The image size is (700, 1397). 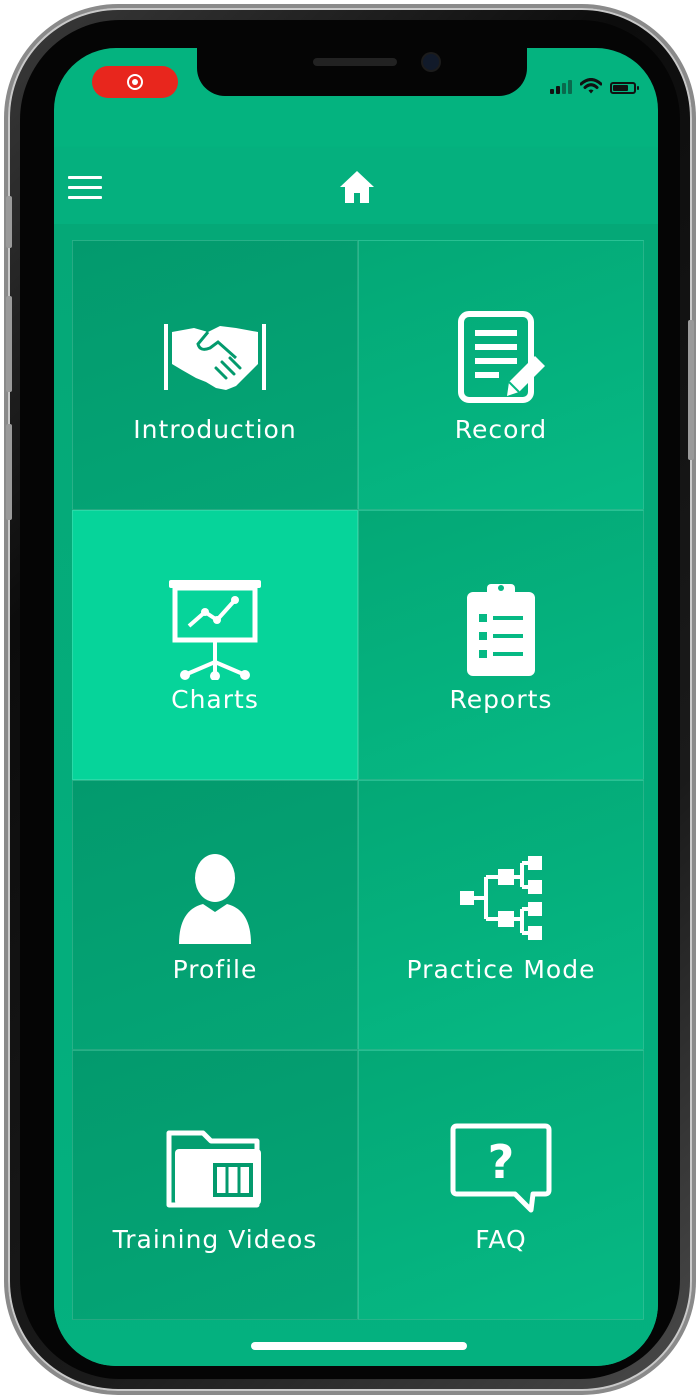 I want to click on clipboard-checklist-icon, so click(x=501, y=628).